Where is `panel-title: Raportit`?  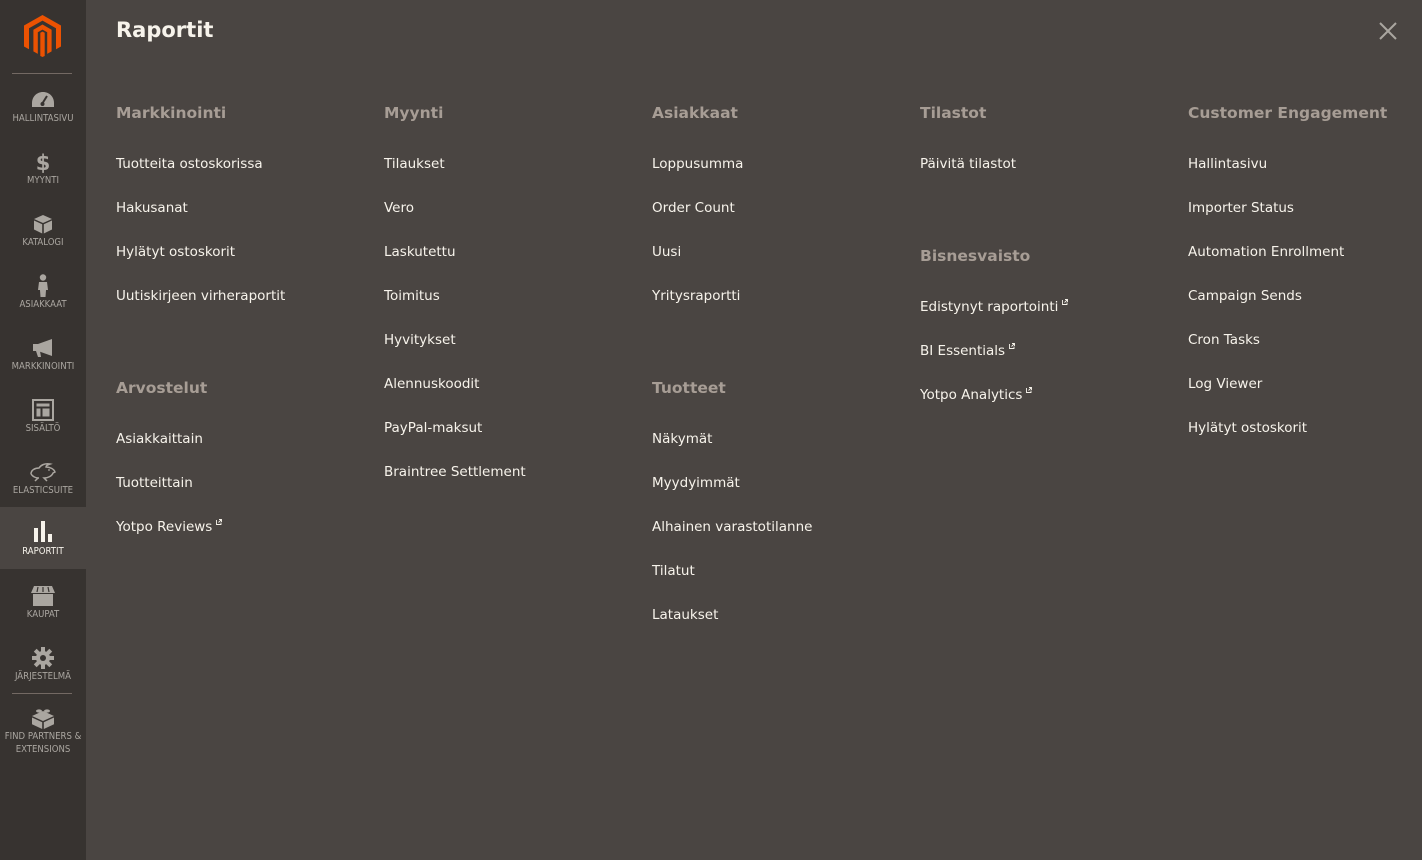
panel-title: Raportit is located at coordinates (165, 30).